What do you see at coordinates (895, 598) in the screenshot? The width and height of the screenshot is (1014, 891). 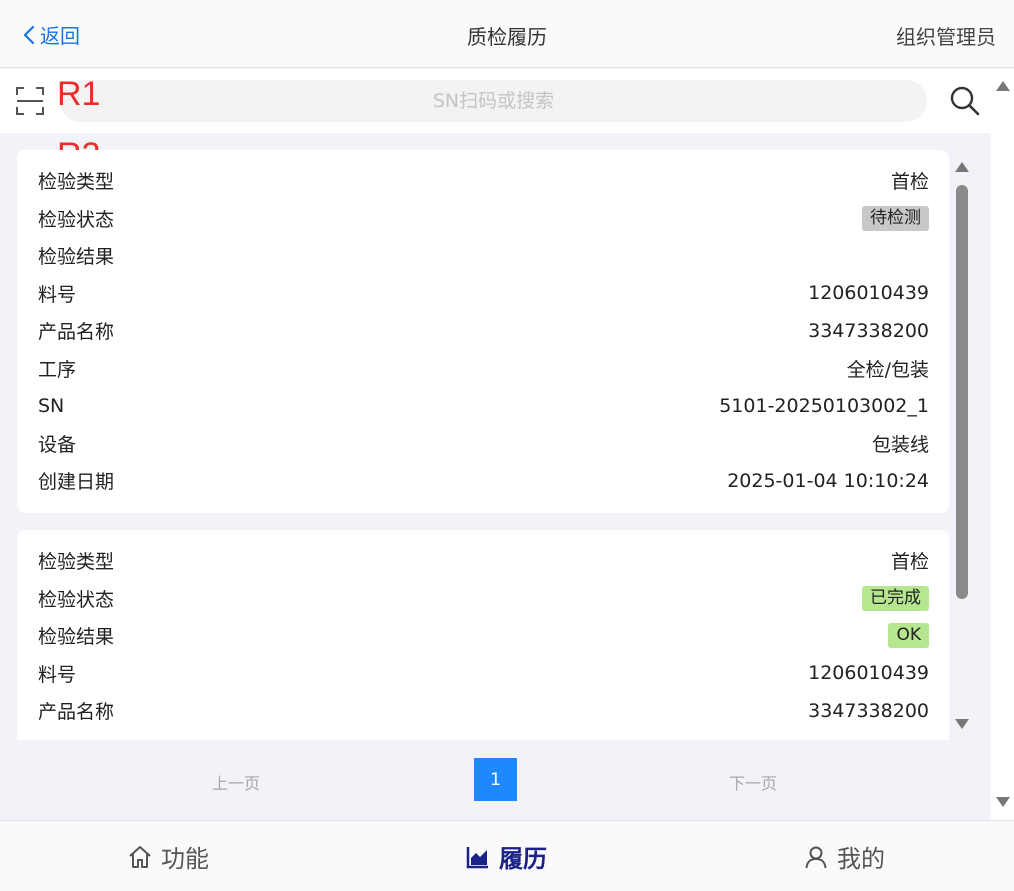 I see `status-badge: 已完成` at bounding box center [895, 598].